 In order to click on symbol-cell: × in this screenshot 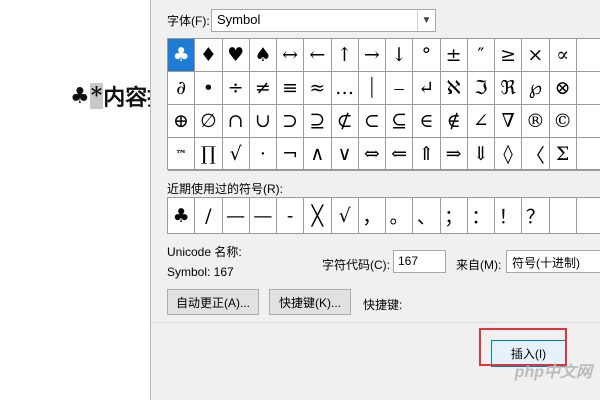, I will do `click(536, 55)`.